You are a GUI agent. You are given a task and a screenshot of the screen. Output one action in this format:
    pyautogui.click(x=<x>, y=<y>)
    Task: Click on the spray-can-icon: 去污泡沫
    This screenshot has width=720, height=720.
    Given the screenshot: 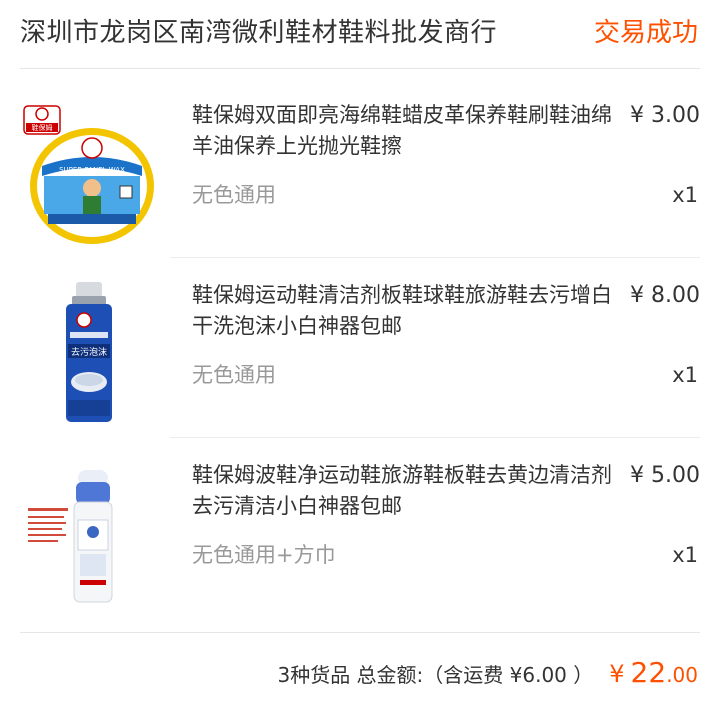 What is the action you would take?
    pyautogui.click(x=89, y=352)
    